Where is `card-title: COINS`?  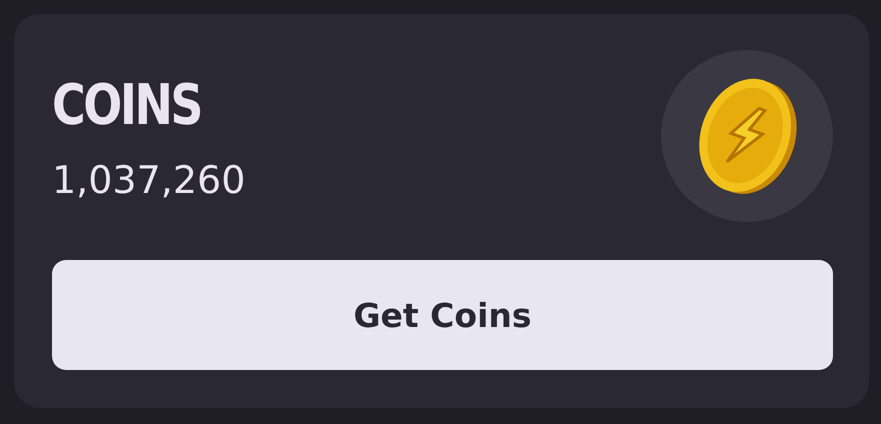 card-title: COINS is located at coordinates (127, 106).